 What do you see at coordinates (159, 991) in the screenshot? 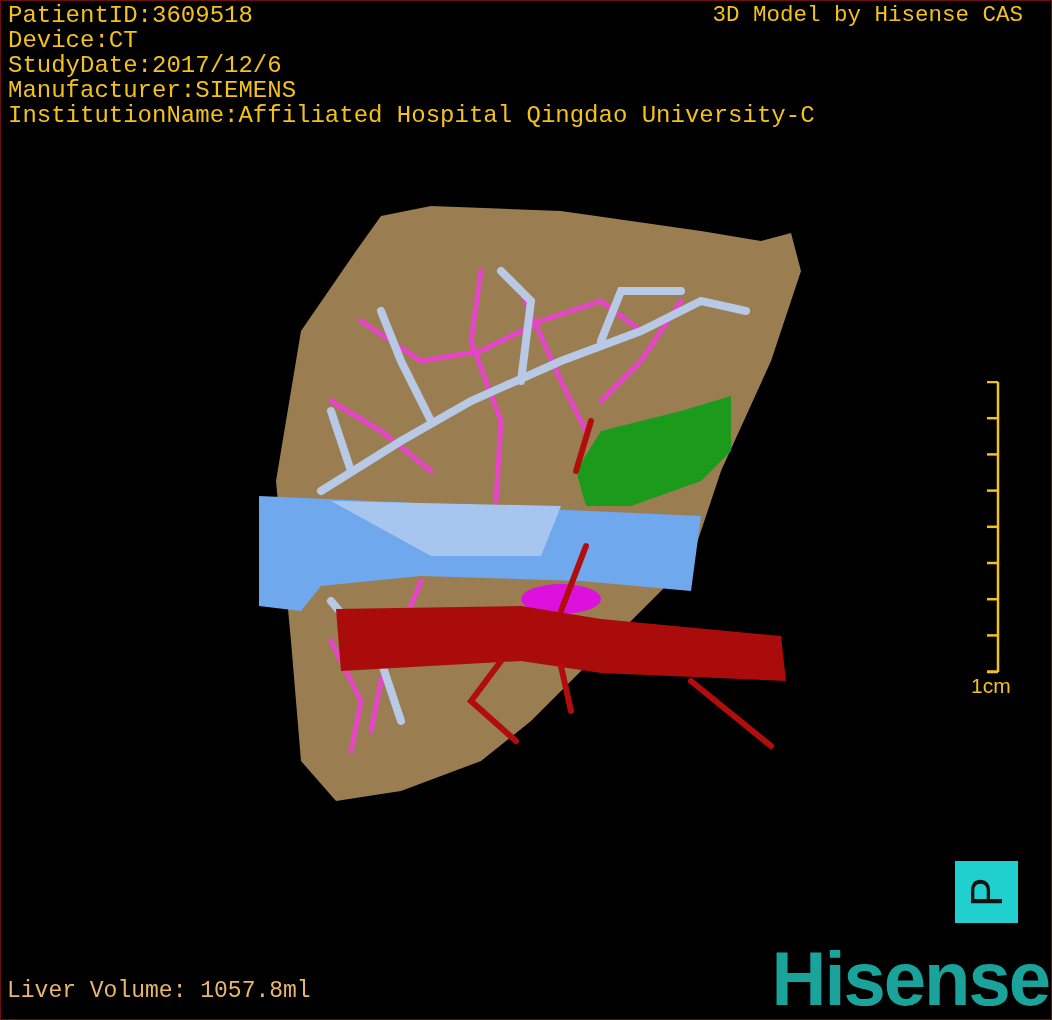
I see `liver-volume-text: Liver Volume: 1057.8ml` at bounding box center [159, 991].